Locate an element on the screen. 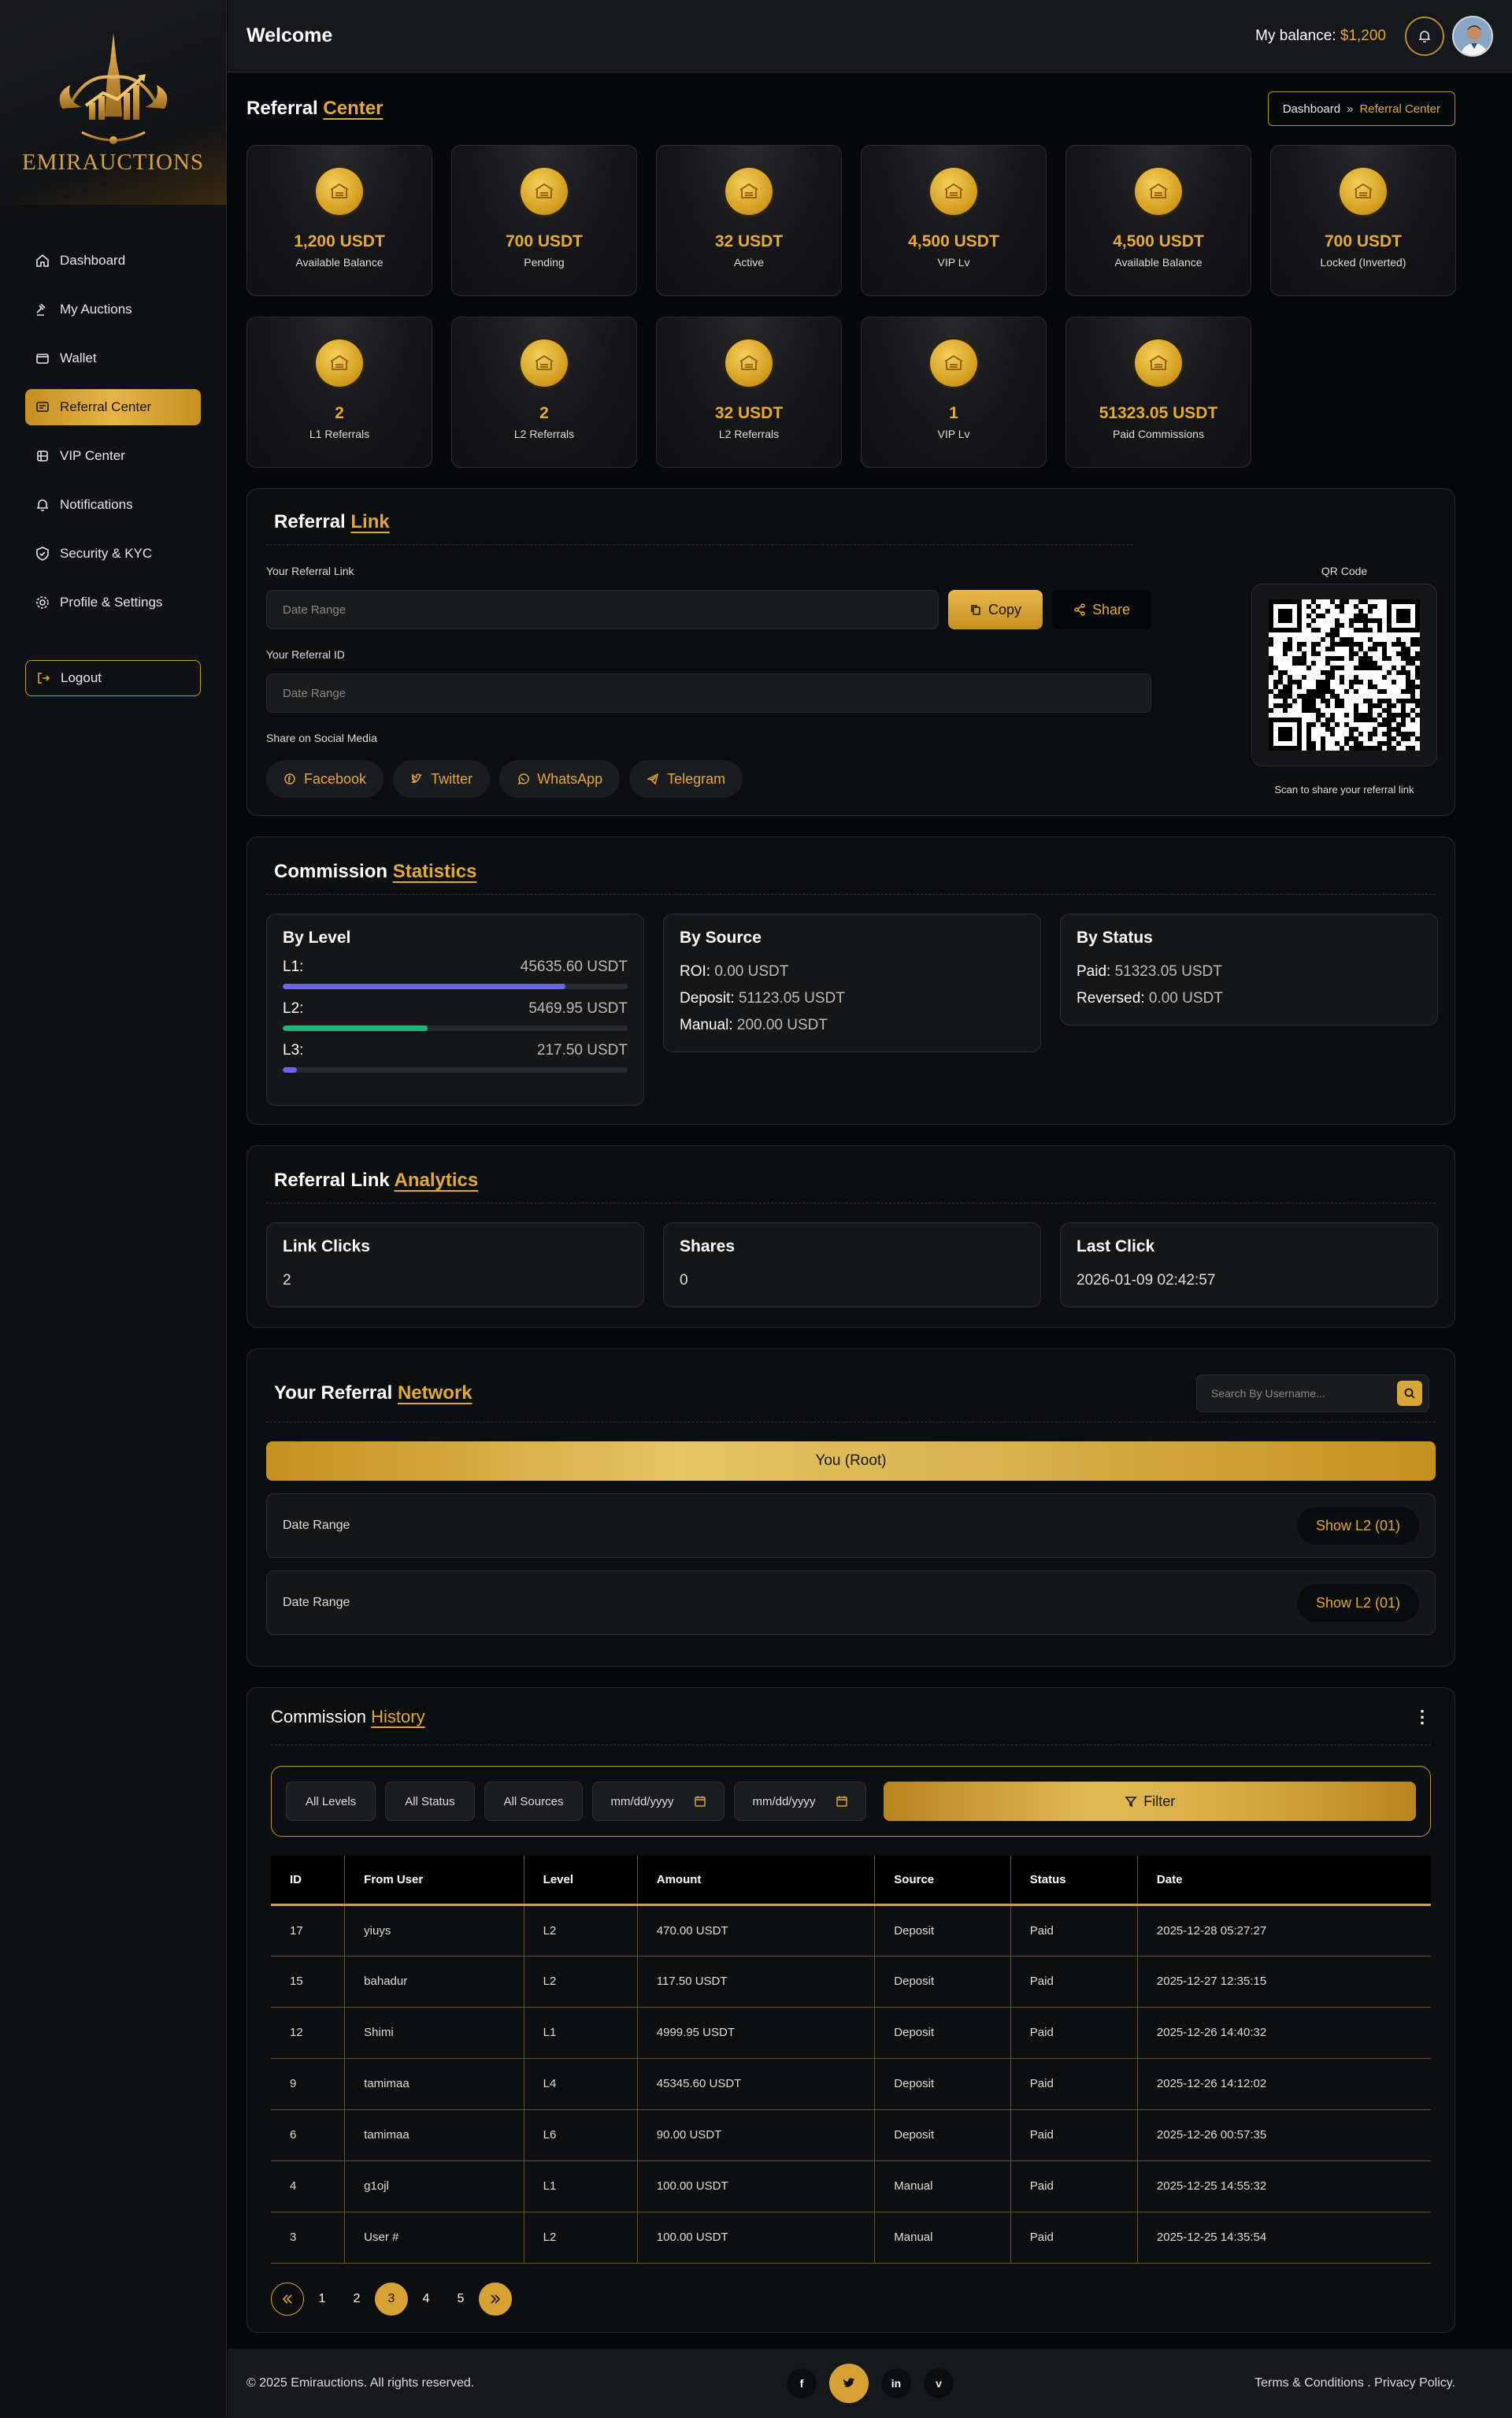 This screenshot has width=1512, height=2418. column-header-status: Status is located at coordinates (1074, 1881).